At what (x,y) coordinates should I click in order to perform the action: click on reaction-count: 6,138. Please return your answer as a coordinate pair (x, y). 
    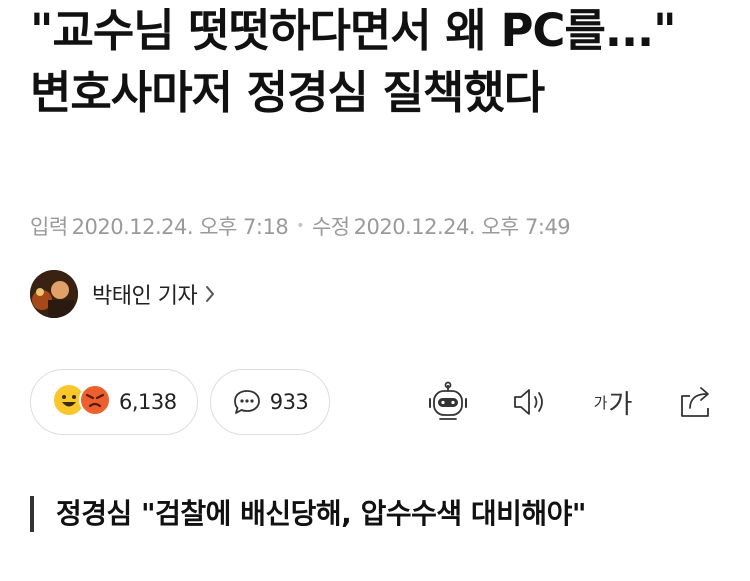
    Looking at the image, I should click on (148, 402).